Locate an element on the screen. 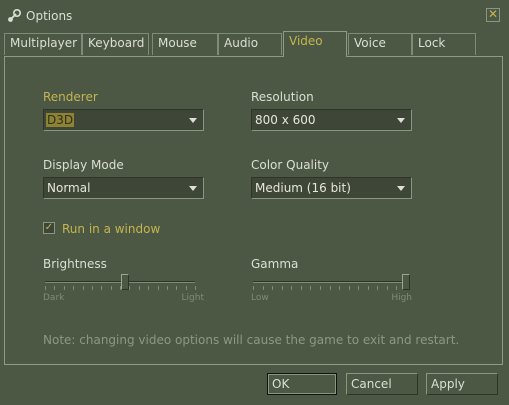  tab-label: Mouse is located at coordinates (177, 43).